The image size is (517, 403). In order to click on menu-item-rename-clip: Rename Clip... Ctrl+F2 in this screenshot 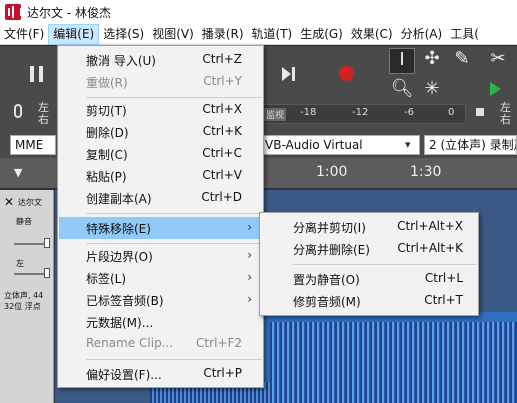, I will do `click(160, 344)`.